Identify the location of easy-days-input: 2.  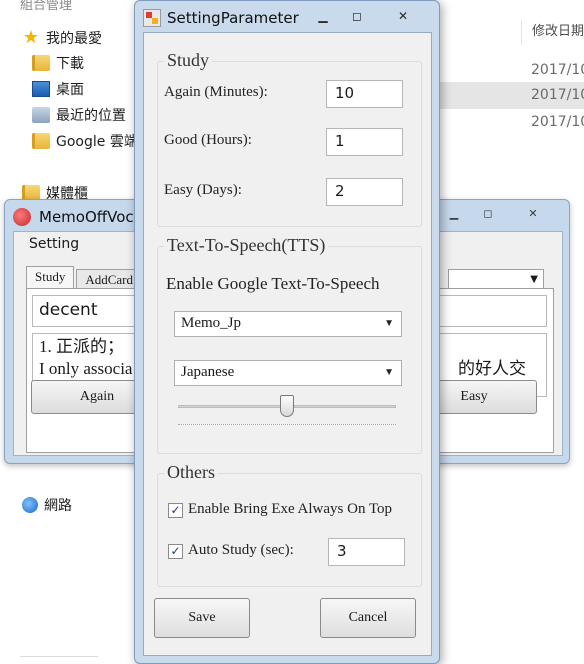
(364, 192).